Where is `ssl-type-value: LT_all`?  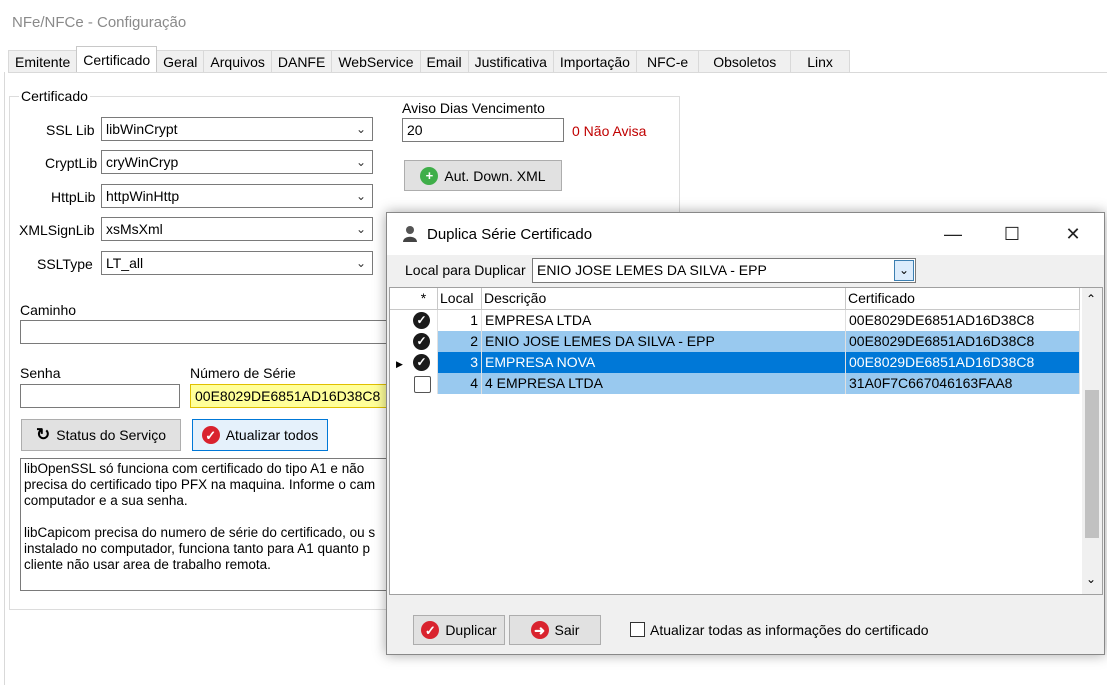 ssl-type-value: LT_all is located at coordinates (125, 263).